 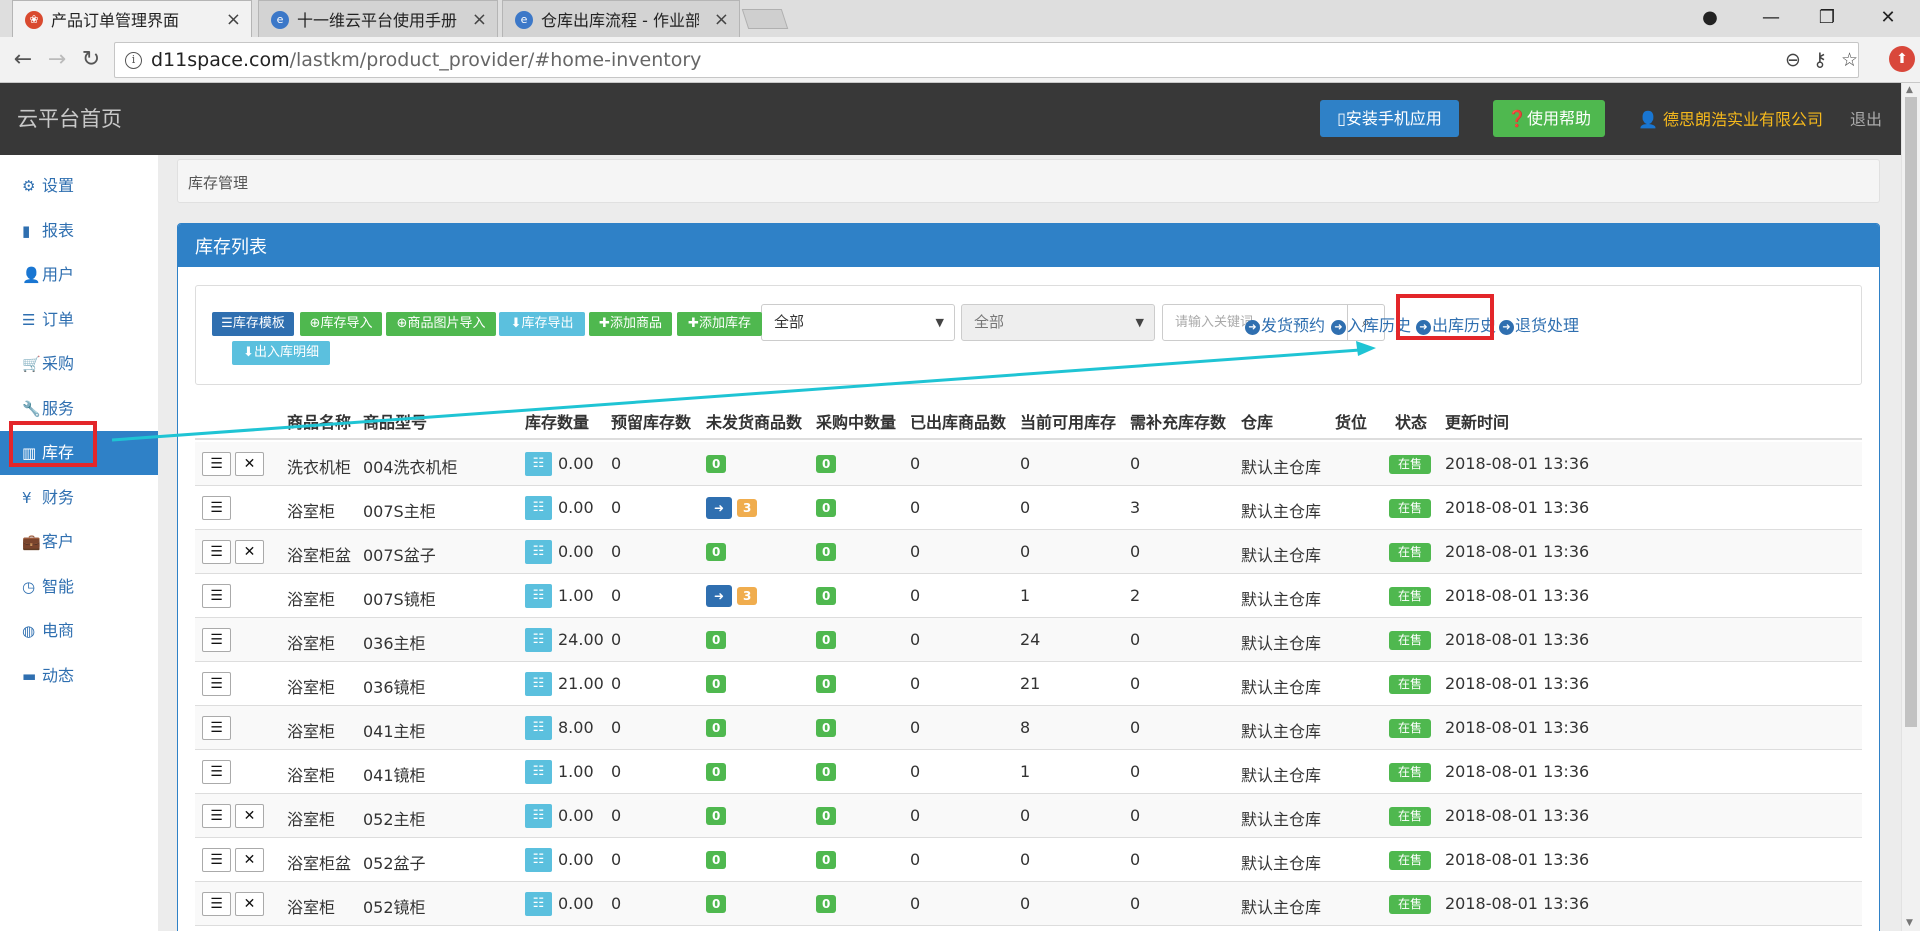 What do you see at coordinates (1911, 412) in the screenshot?
I see `scroll-thumb` at bounding box center [1911, 412].